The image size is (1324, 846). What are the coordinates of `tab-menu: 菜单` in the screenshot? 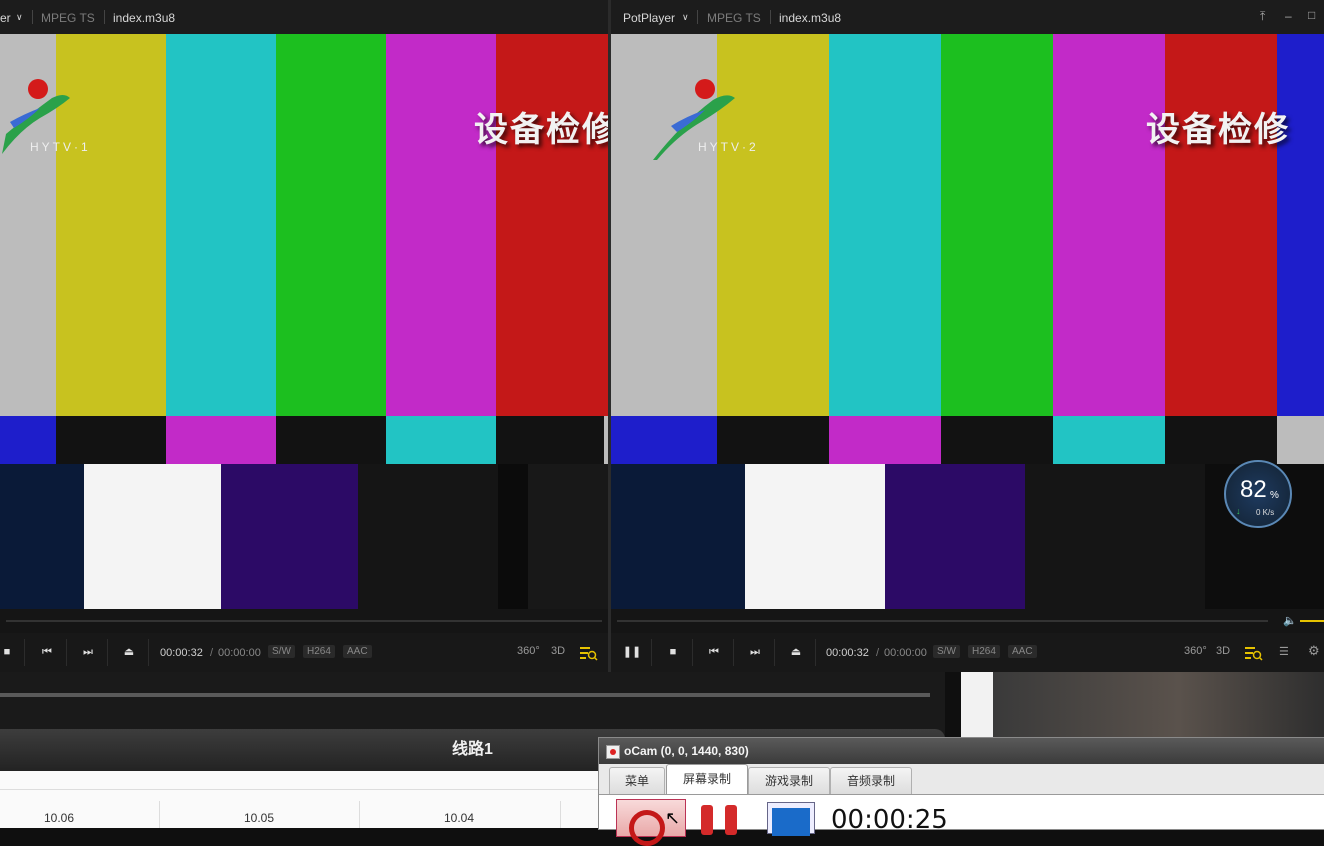 It's located at (637, 781).